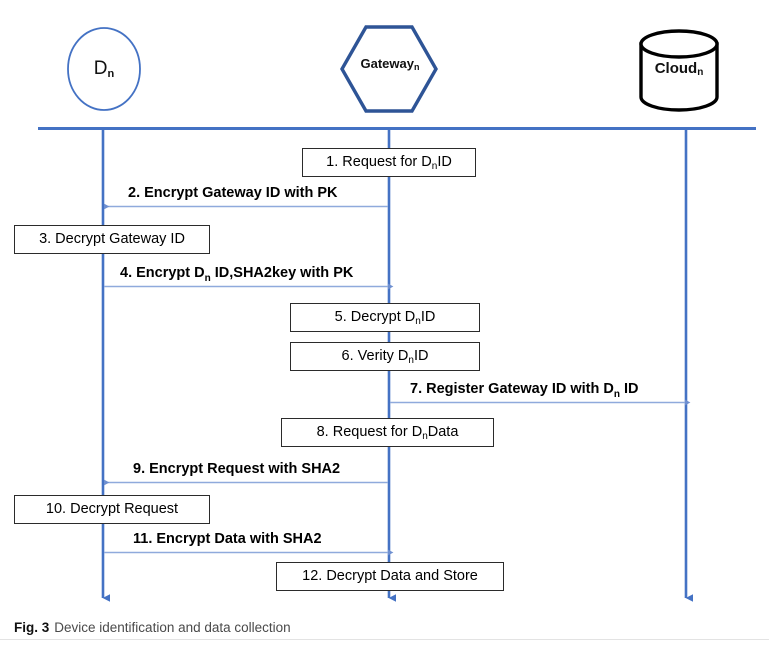 This screenshot has height=655, width=769. I want to click on message-box-8: 8. Request for Dn Data, so click(387, 432).